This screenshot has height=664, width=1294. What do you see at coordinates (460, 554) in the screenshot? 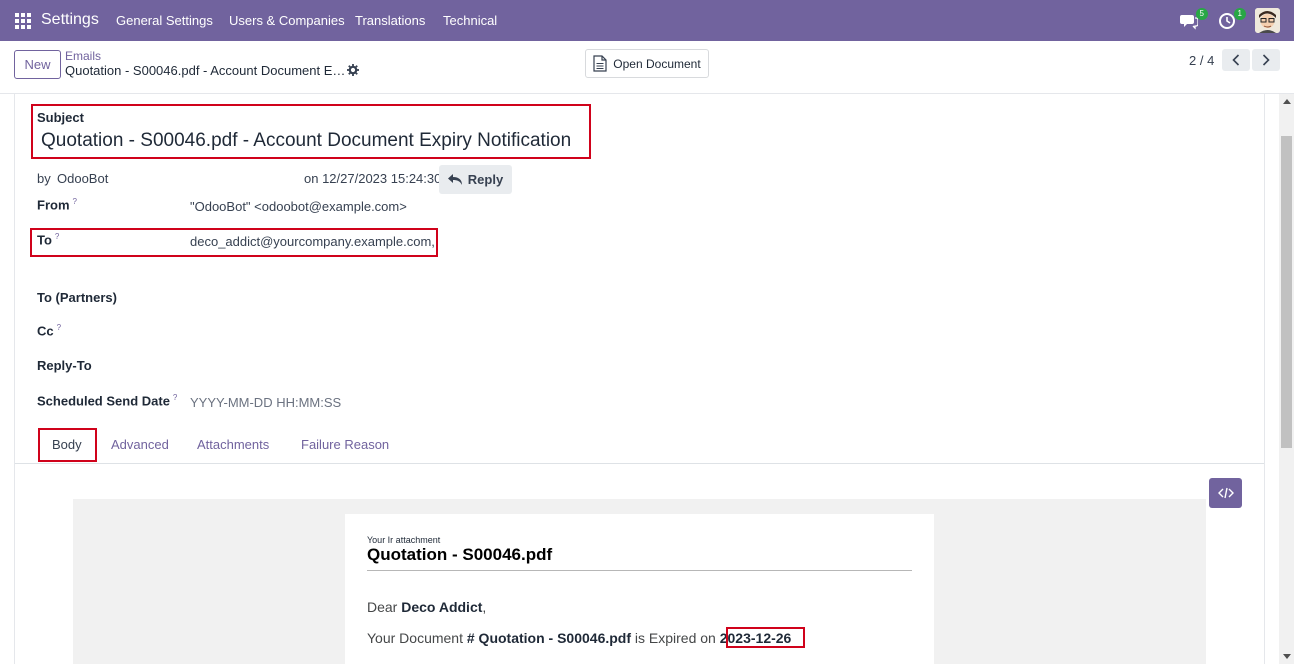
I see `email-title: Quotation - S00046.pdf` at bounding box center [460, 554].